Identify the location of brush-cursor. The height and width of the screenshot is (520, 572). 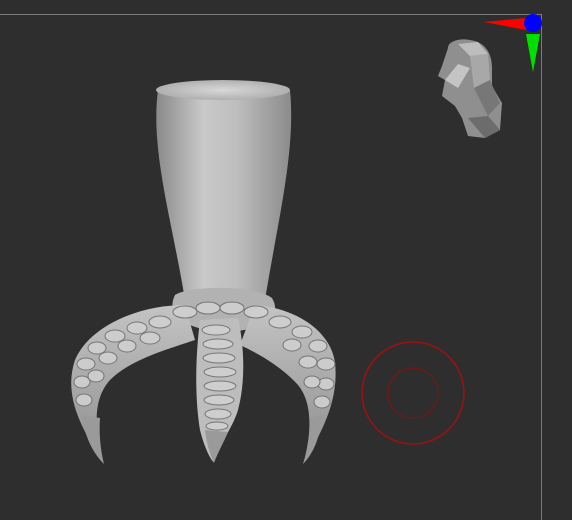
(413, 393).